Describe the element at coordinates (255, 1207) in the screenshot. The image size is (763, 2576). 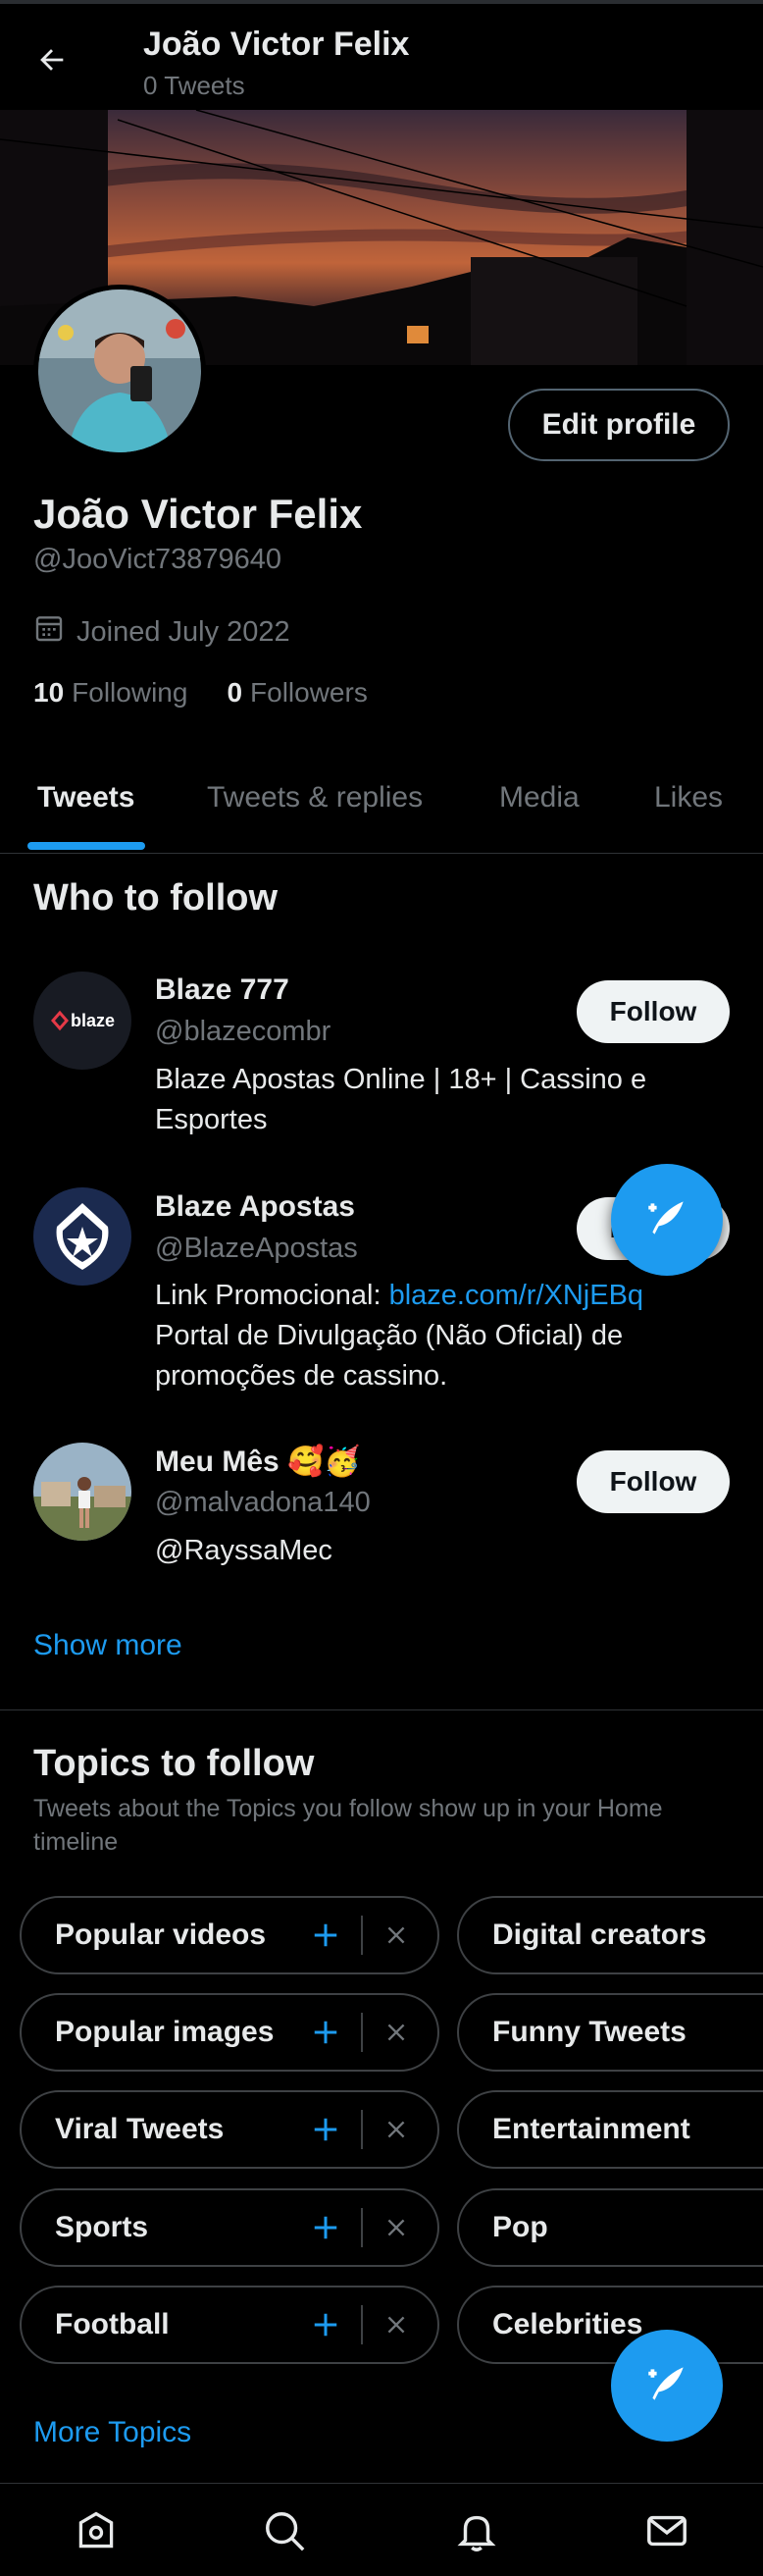
I see `suggested-name: Blaze Apostas` at that location.